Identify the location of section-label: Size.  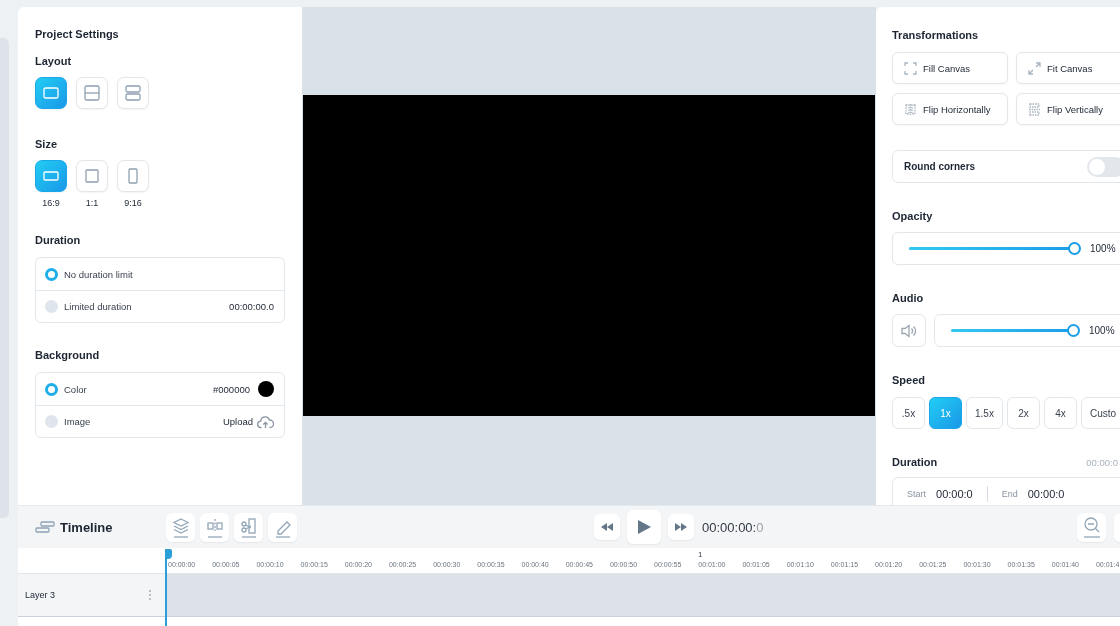
(46, 144).